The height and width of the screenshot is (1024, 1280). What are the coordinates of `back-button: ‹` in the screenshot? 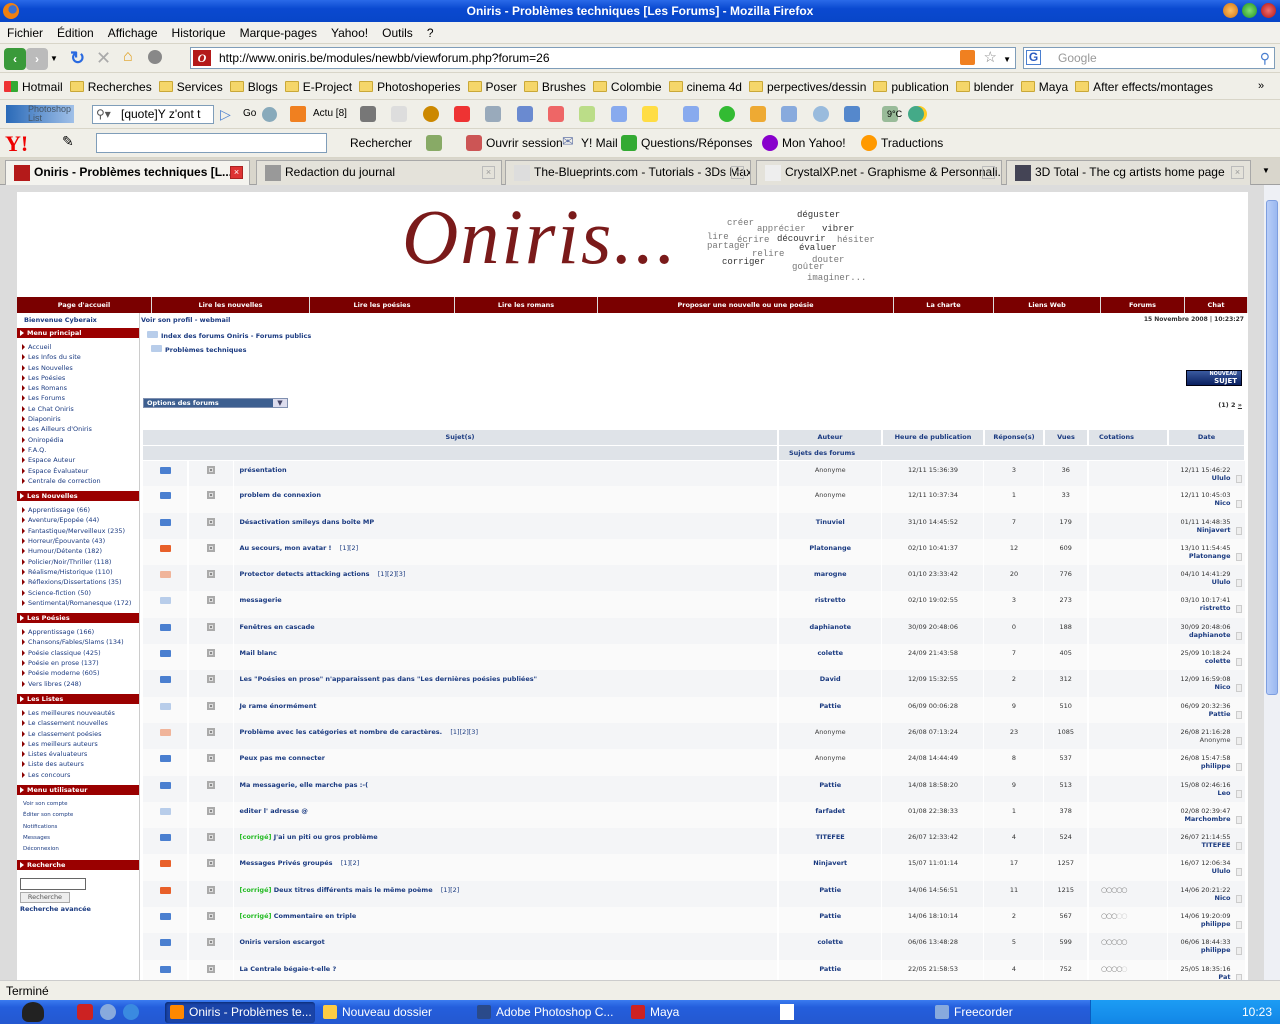 It's located at (15, 59).